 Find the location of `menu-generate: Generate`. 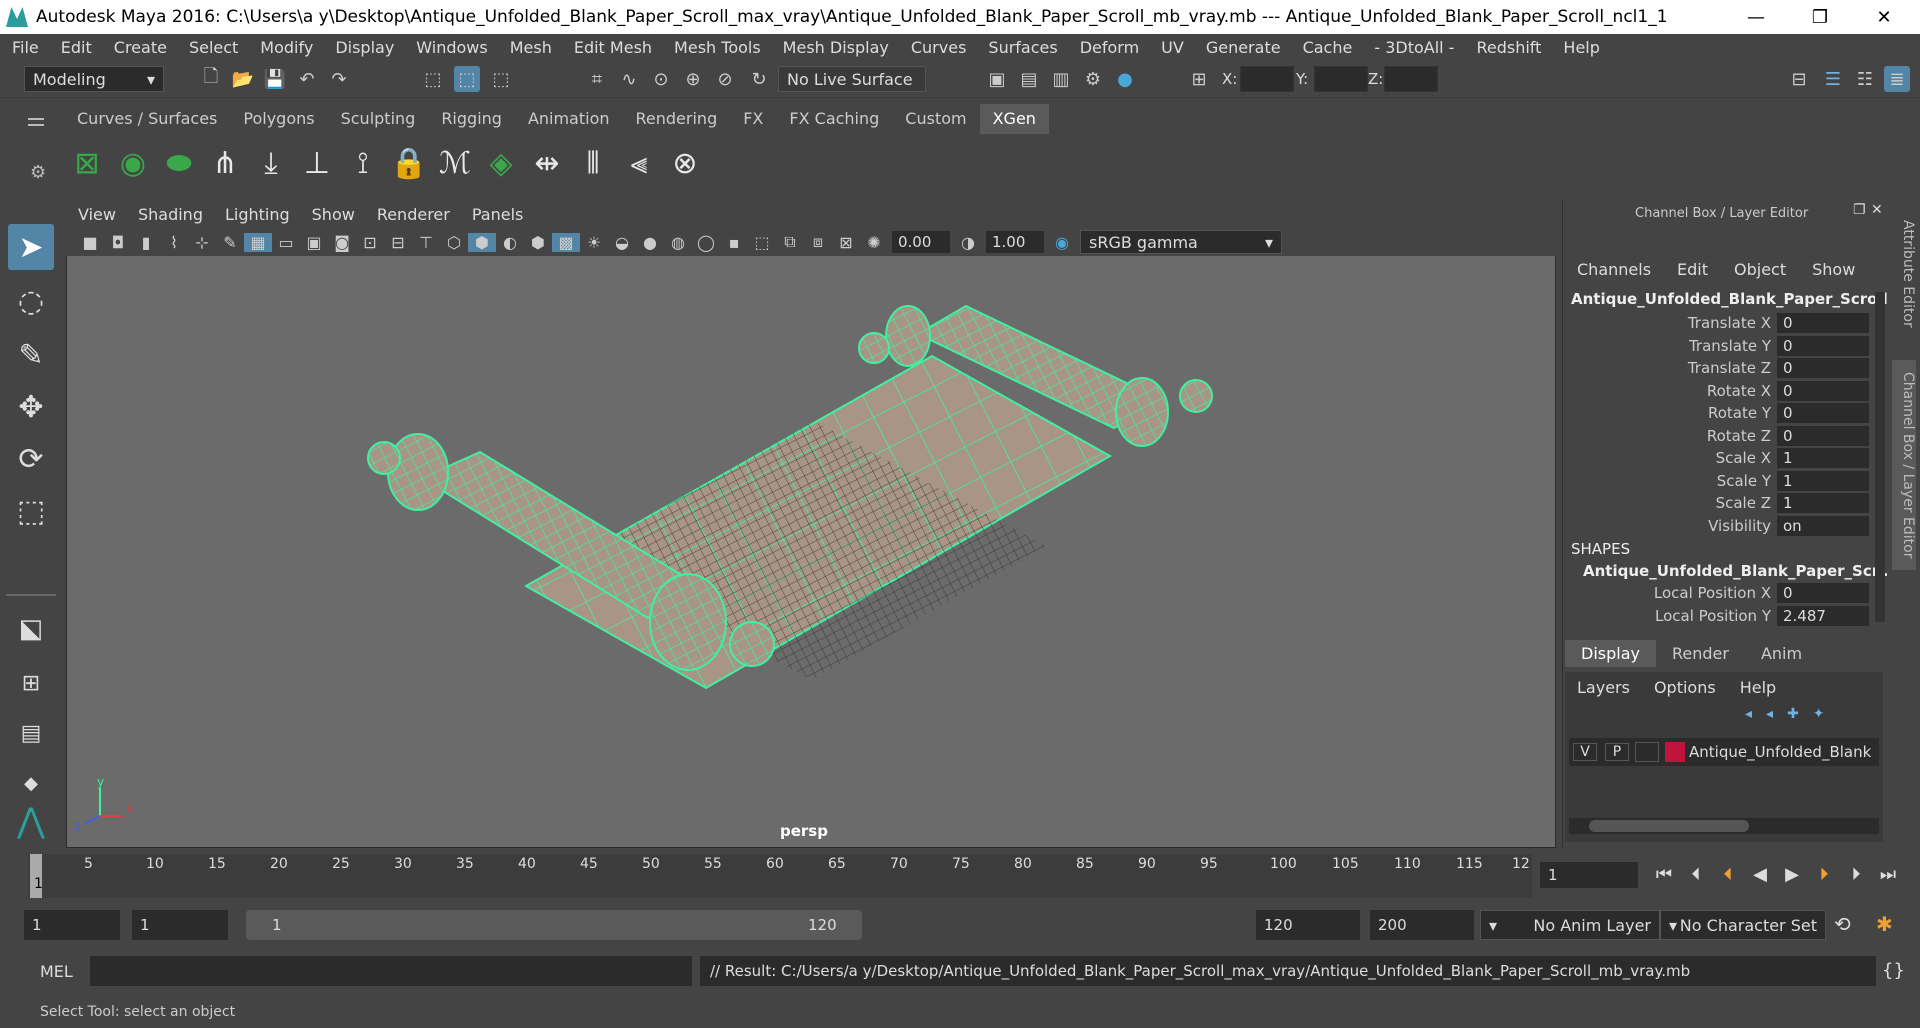

menu-generate: Generate is located at coordinates (1243, 47).